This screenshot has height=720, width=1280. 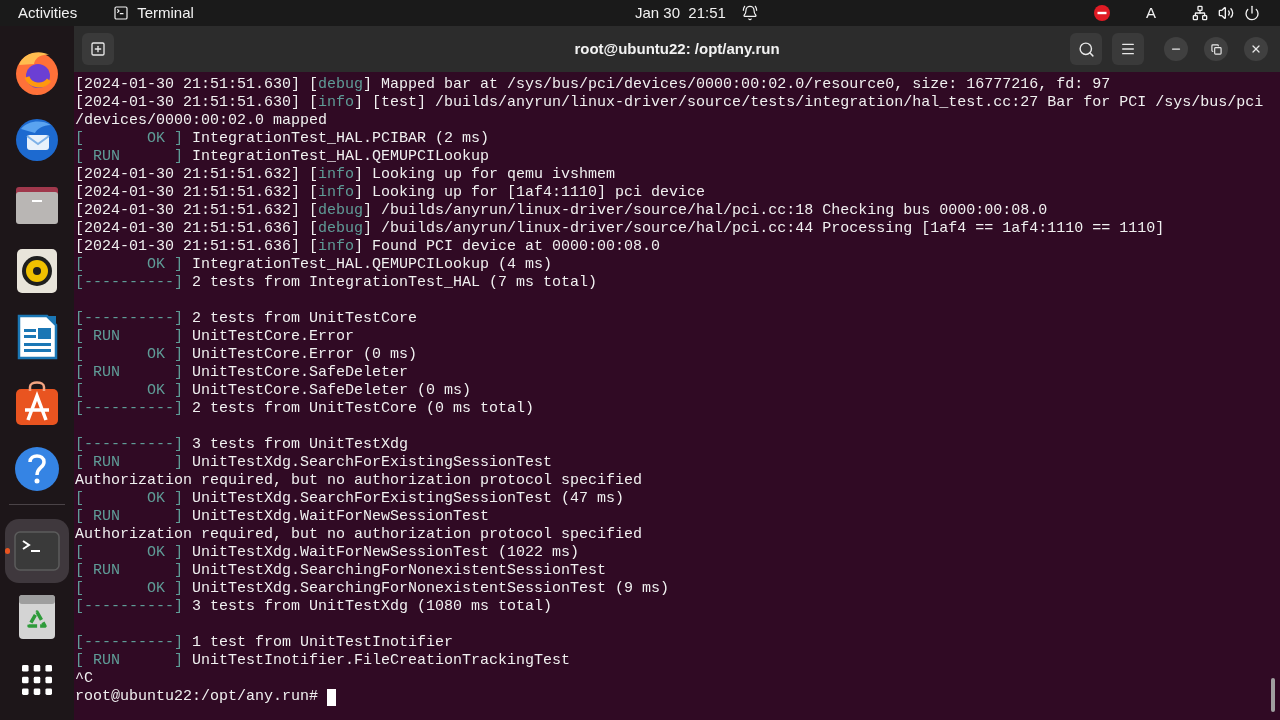 I want to click on terminal-line: [ RUN ] UnitTestCore.Error, so click(x=215, y=337).